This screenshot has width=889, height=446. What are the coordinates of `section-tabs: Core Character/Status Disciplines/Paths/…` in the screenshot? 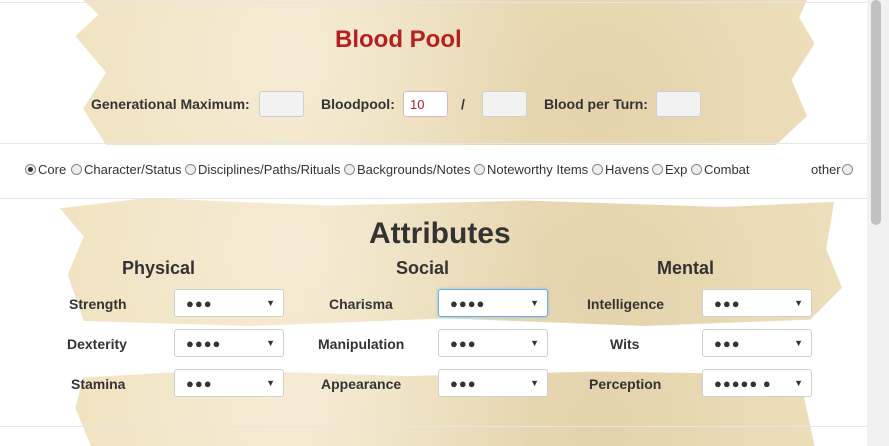 It's located at (440, 171).